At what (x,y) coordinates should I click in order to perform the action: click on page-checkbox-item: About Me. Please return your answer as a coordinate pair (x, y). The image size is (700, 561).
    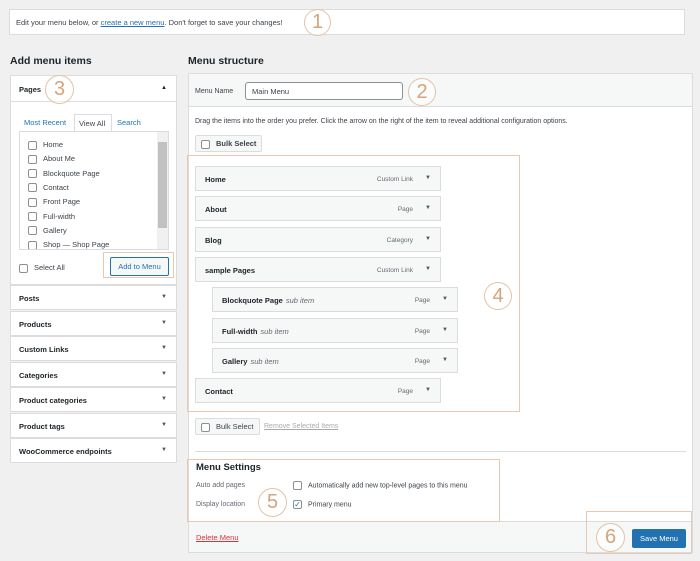
    Looking at the image, I should click on (51, 159).